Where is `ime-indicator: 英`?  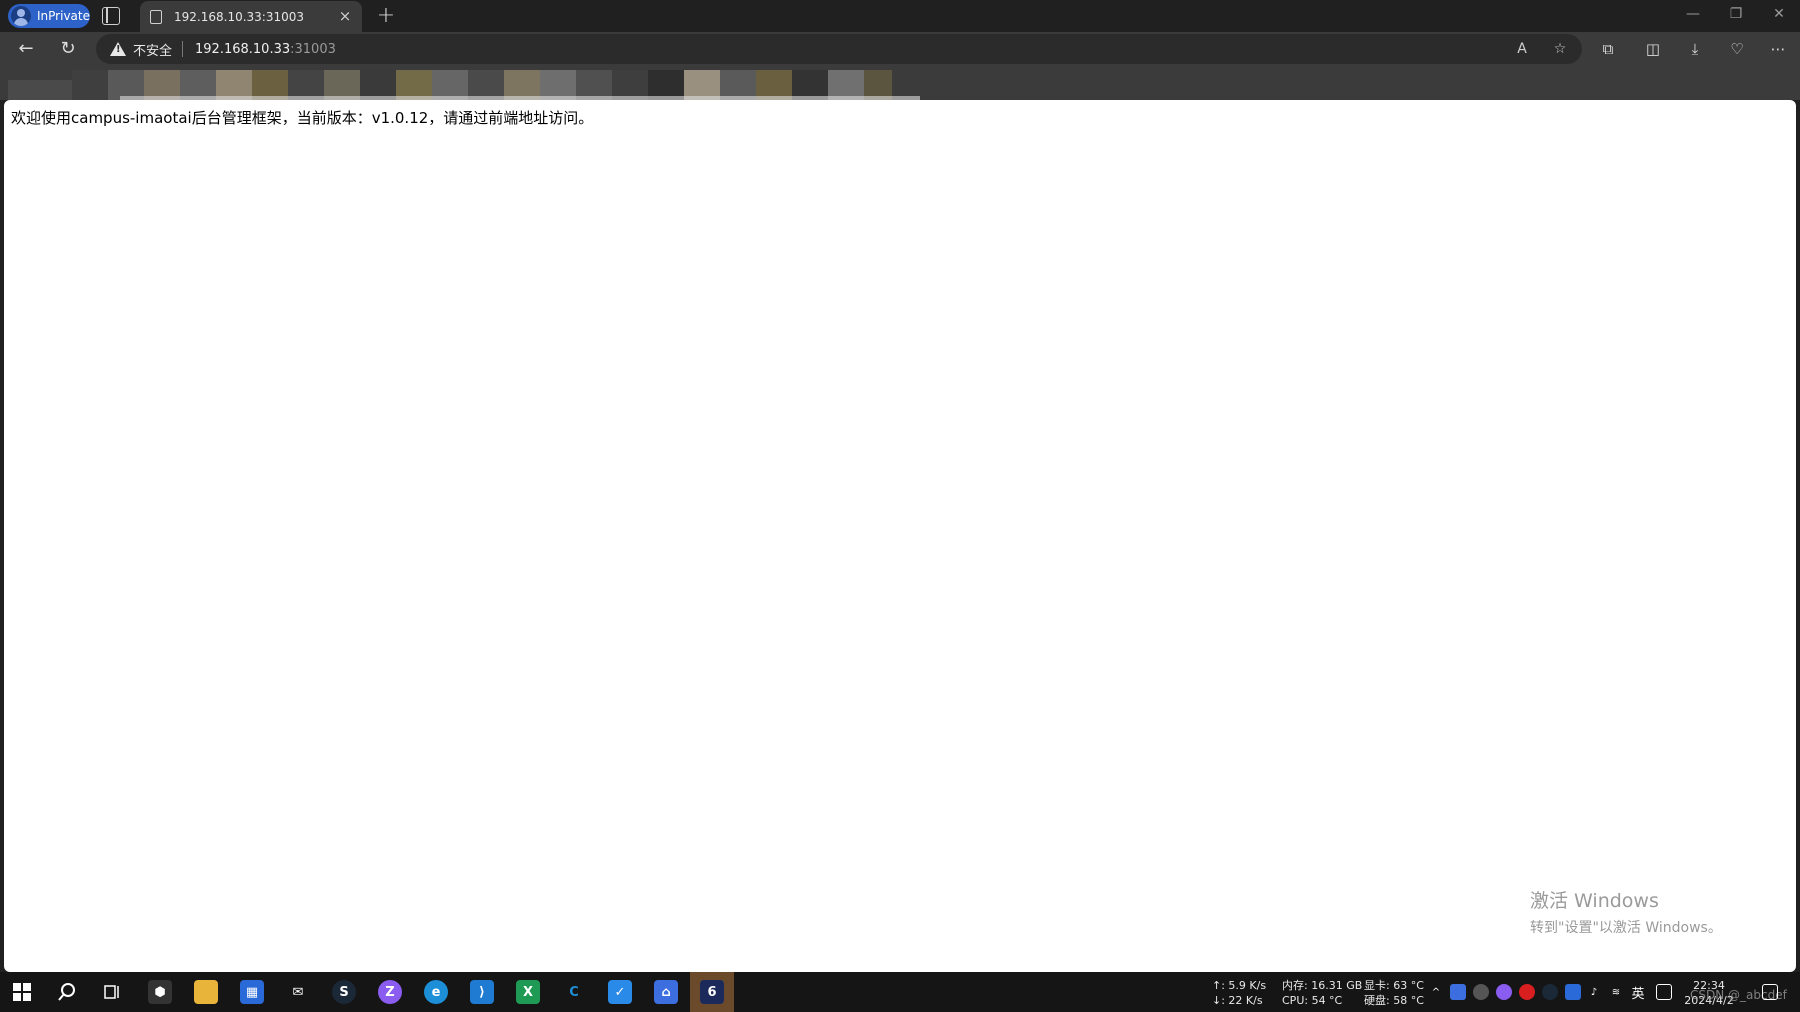 ime-indicator: 英 is located at coordinates (1638, 993).